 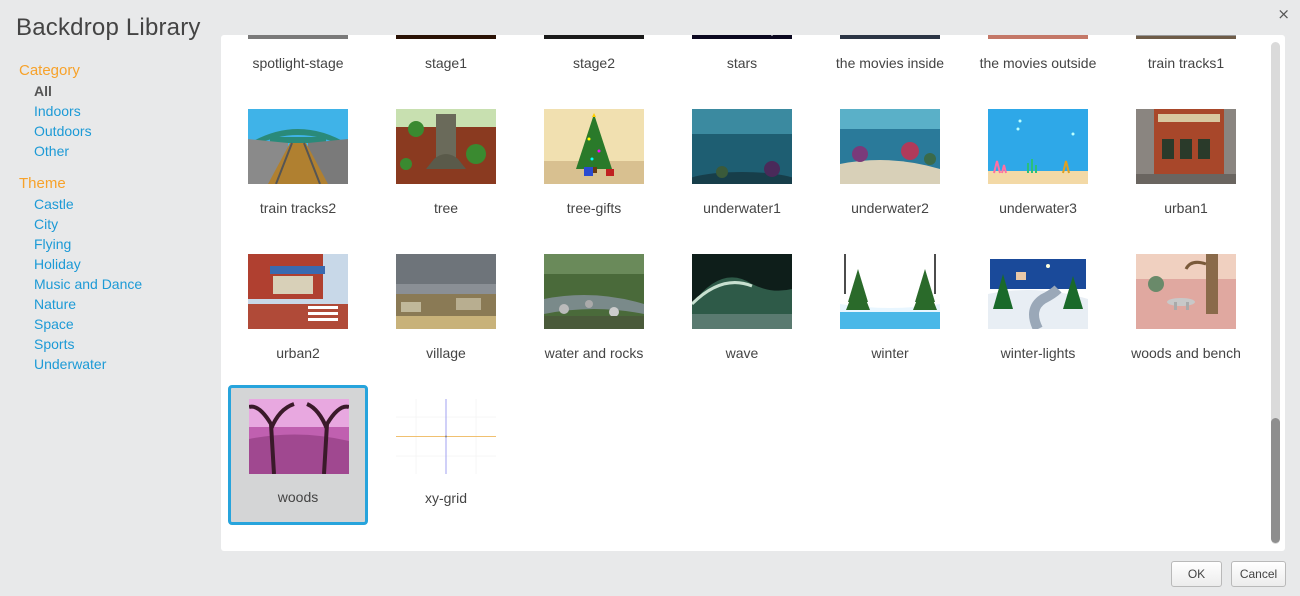 I want to click on backdrop-label: water and rocks, so click(x=594, y=353).